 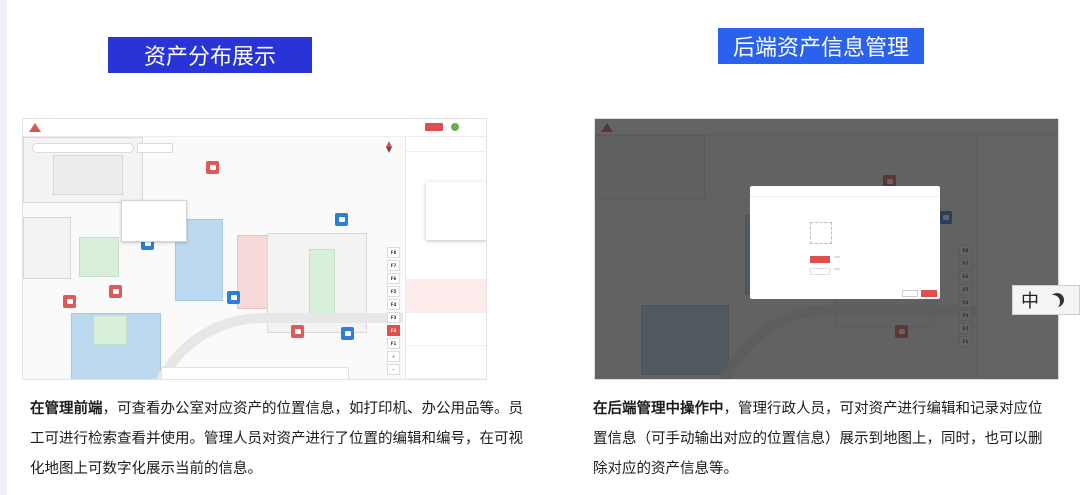 What do you see at coordinates (845, 191) in the screenshot?
I see `modal-title` at bounding box center [845, 191].